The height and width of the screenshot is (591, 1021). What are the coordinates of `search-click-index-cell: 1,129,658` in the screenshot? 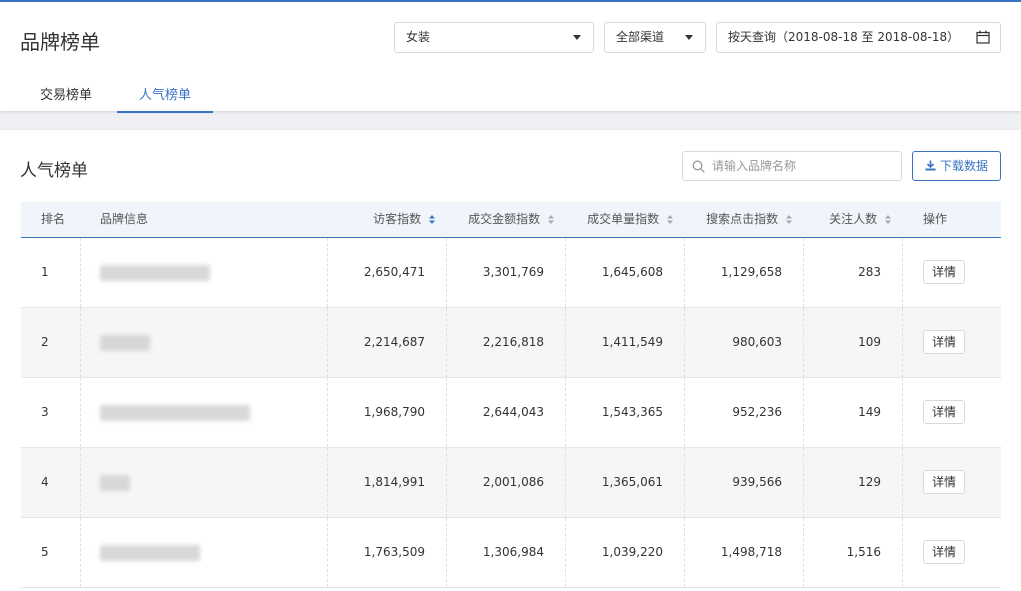 It's located at (751, 272).